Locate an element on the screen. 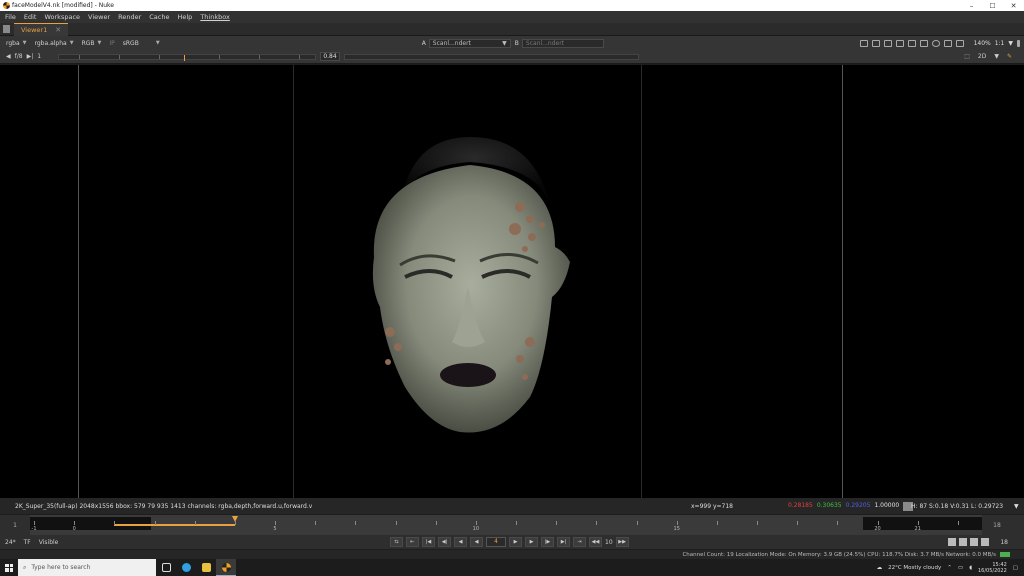  brush-icon: ✎ is located at coordinates (1009, 56).